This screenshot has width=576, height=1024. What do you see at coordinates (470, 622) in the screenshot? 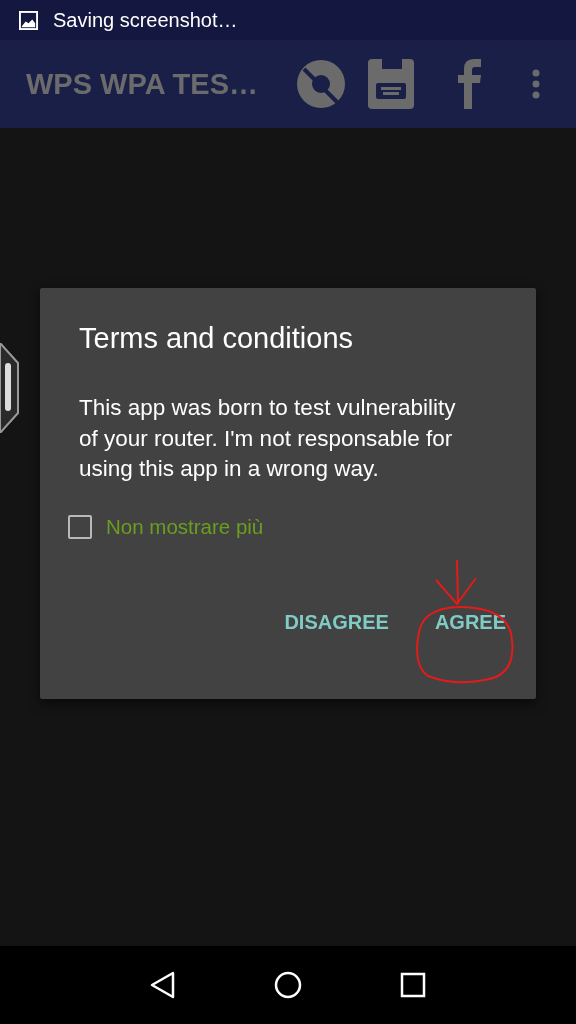
I see `dialog-button: AGREE` at bounding box center [470, 622].